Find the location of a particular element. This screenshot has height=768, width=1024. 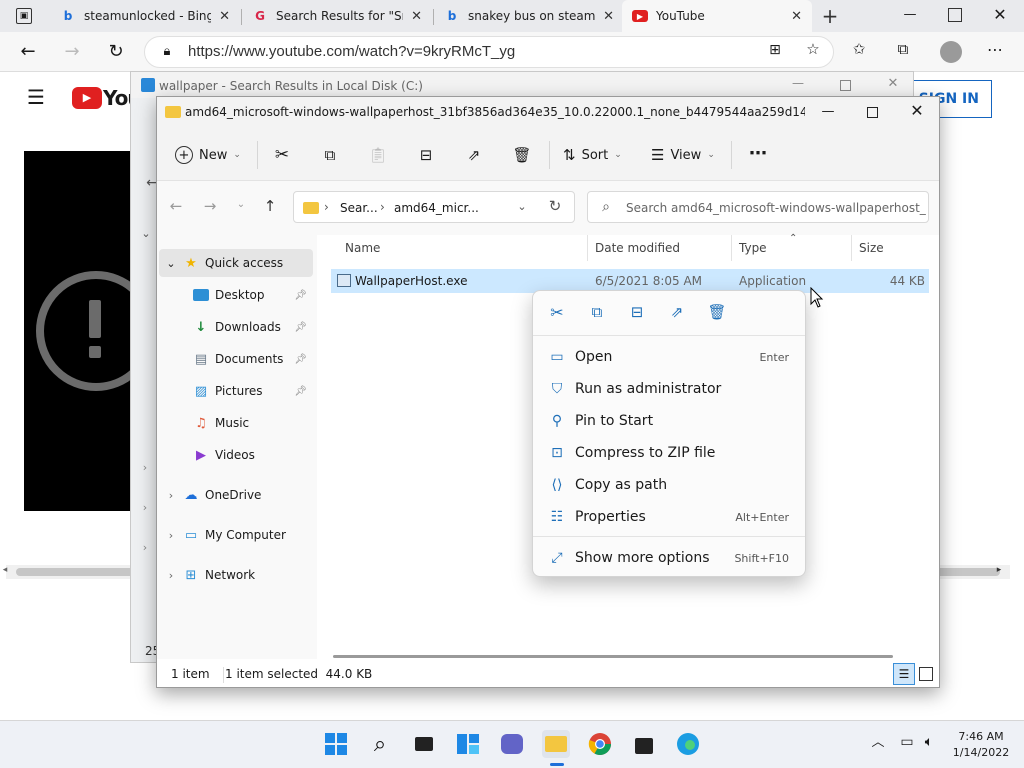

youtube-logo-icon: ▶ is located at coordinates (87, 98).